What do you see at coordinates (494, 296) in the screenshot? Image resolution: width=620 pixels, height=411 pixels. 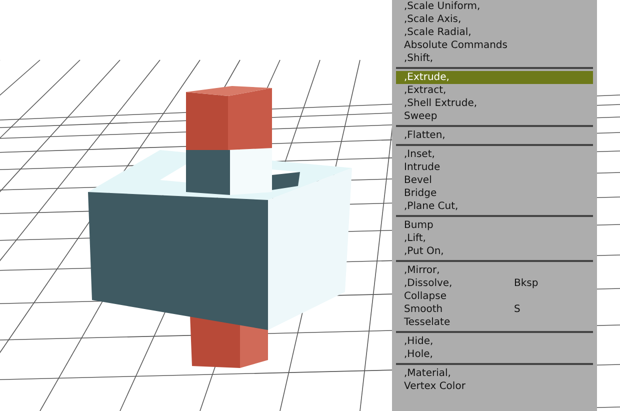 I see `menu-item: Collapse` at bounding box center [494, 296].